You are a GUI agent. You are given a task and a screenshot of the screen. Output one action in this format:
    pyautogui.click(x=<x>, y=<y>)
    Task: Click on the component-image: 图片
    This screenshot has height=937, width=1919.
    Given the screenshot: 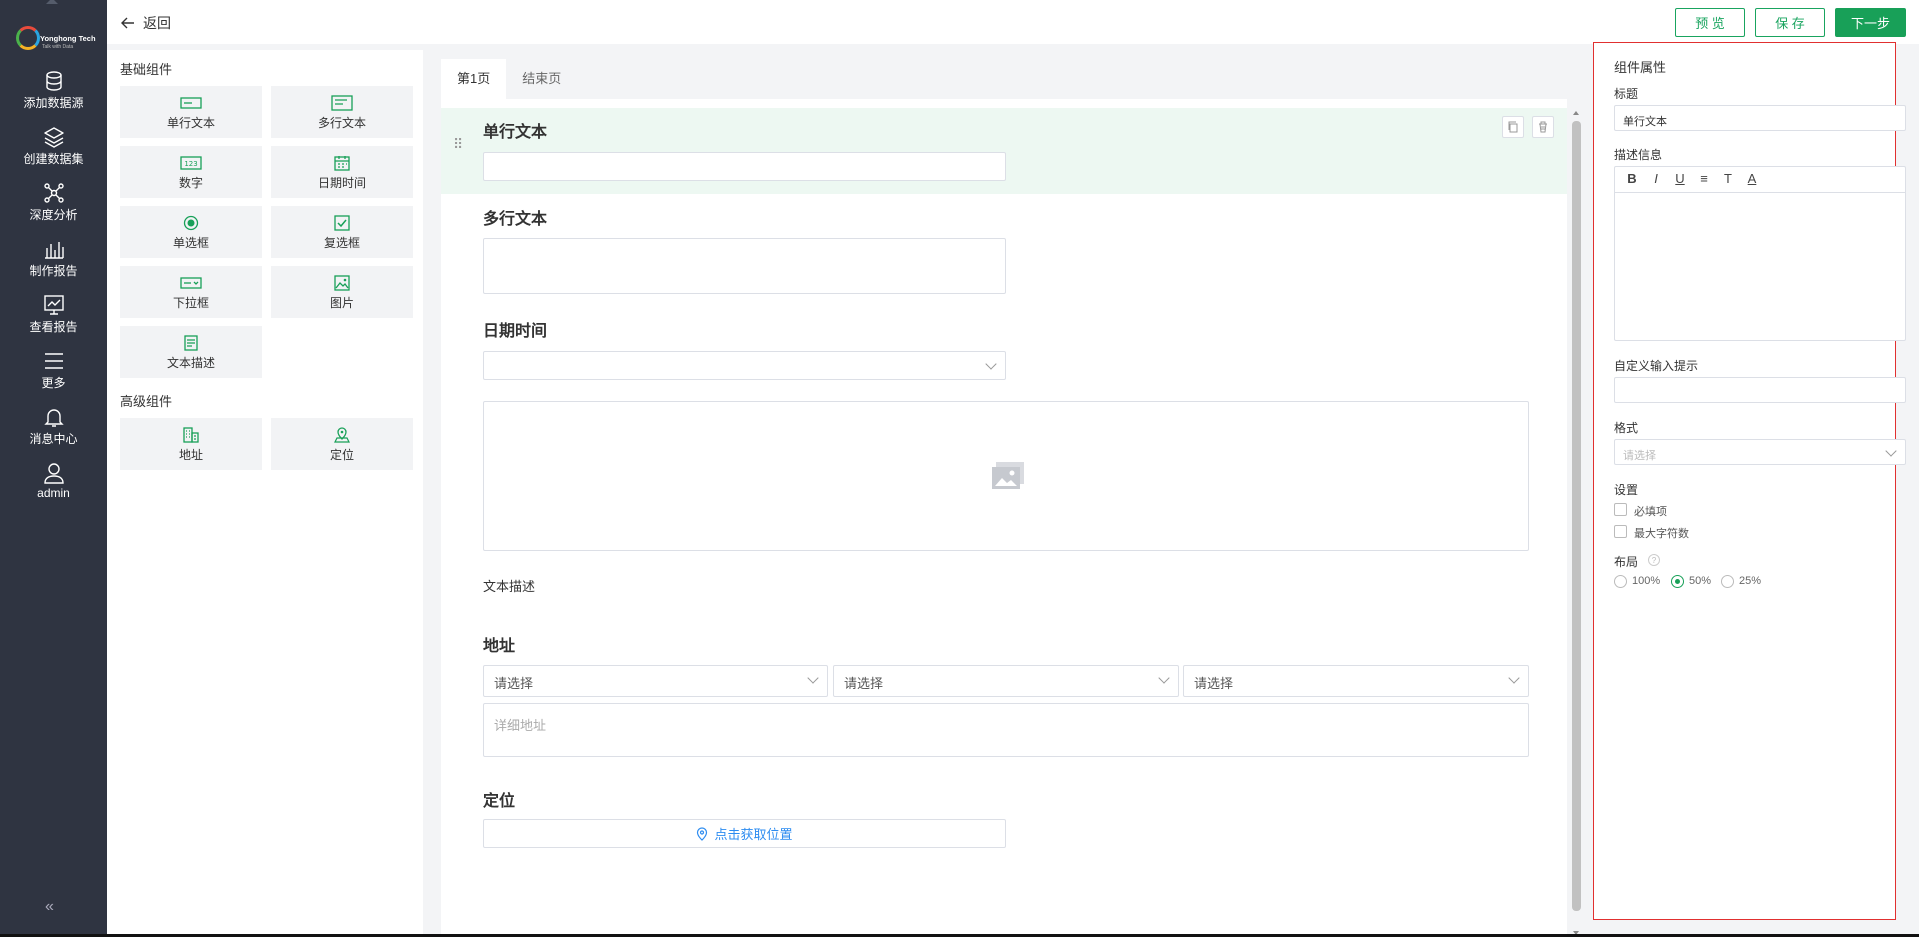 What is the action you would take?
    pyautogui.click(x=342, y=292)
    